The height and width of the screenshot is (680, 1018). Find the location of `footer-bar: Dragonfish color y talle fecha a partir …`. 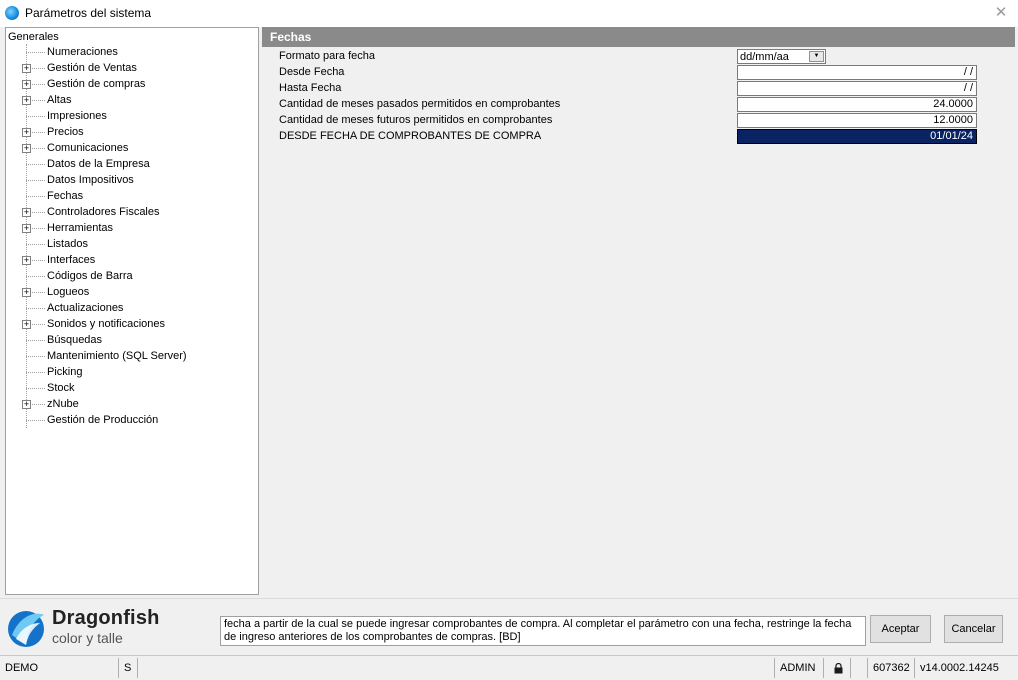

footer-bar: Dragonfish color y talle fecha a partir … is located at coordinates (509, 627).